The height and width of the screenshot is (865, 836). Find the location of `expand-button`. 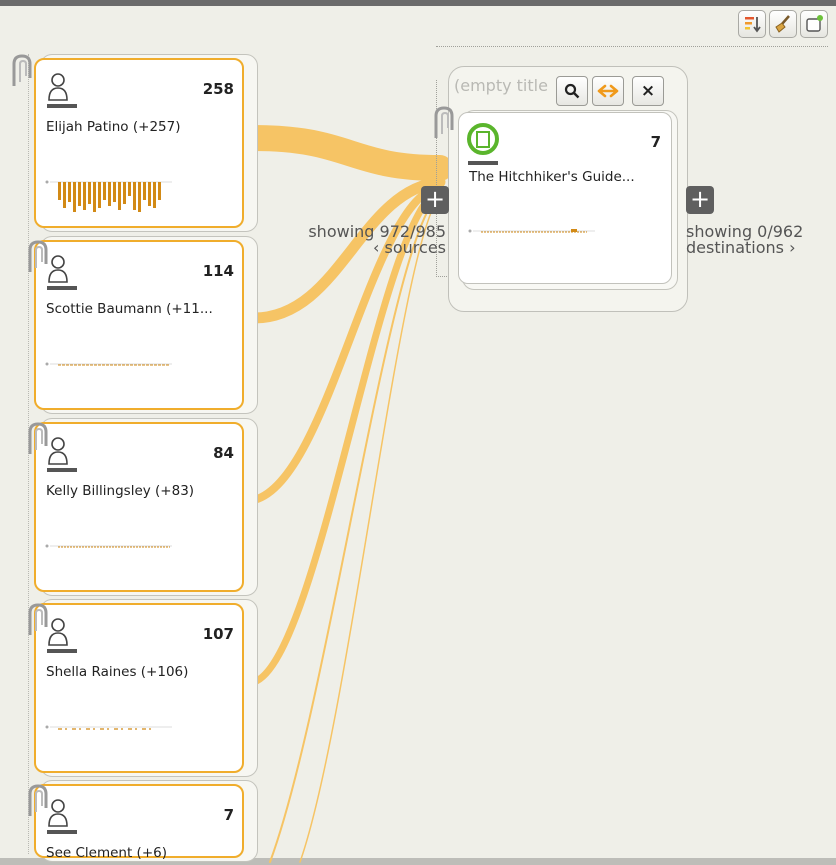

expand-button is located at coordinates (608, 91).